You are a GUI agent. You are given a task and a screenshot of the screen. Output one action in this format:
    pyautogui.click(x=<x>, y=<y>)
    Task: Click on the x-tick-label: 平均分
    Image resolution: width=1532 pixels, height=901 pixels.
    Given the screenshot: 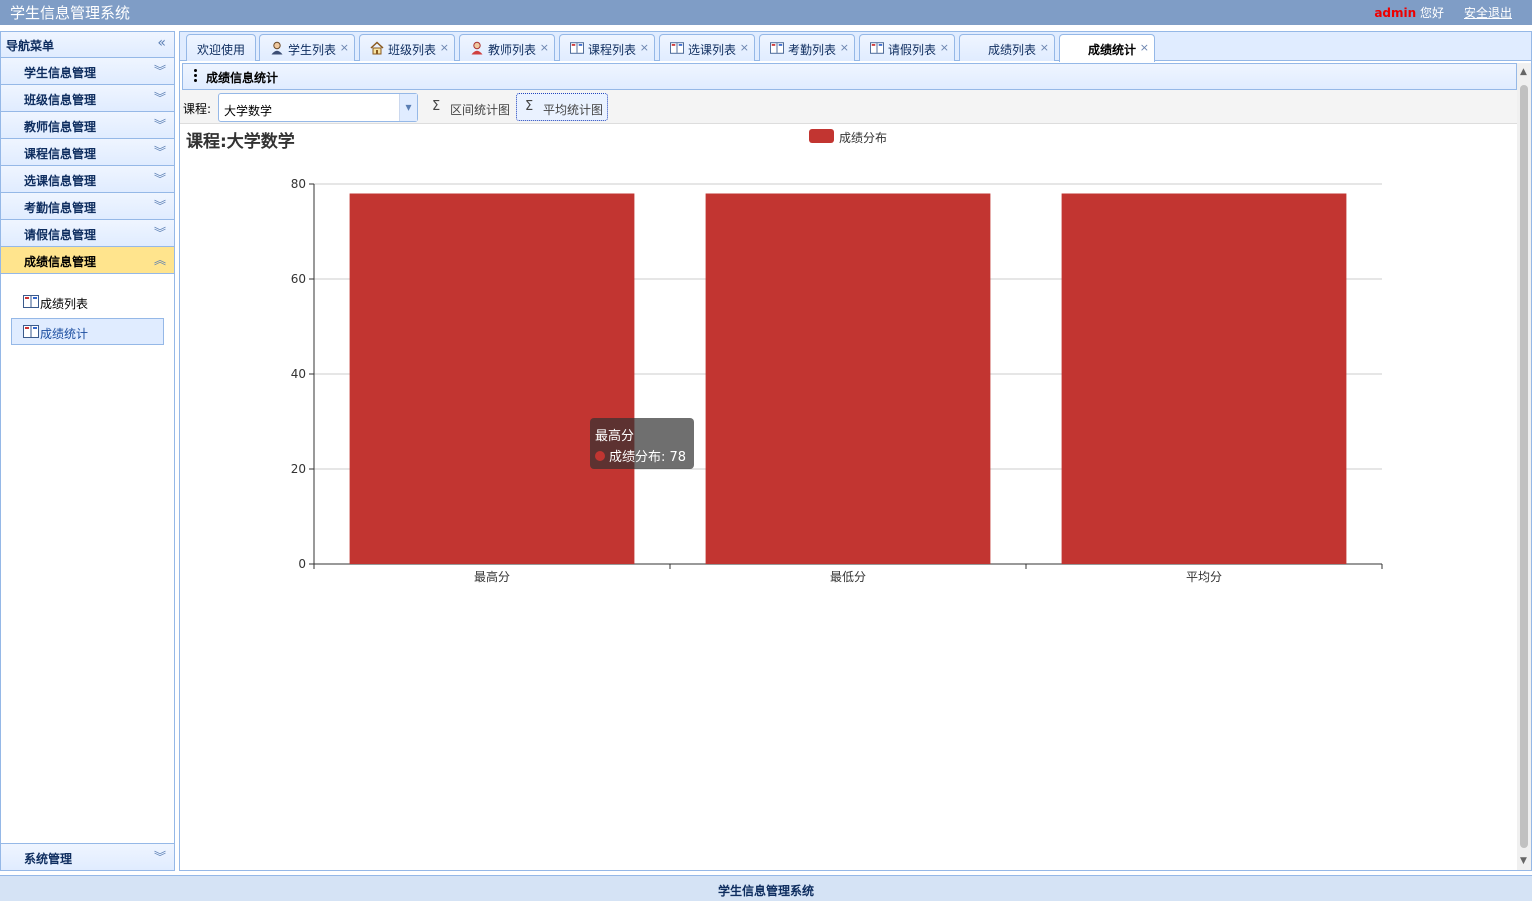 What is the action you would take?
    pyautogui.click(x=1204, y=577)
    